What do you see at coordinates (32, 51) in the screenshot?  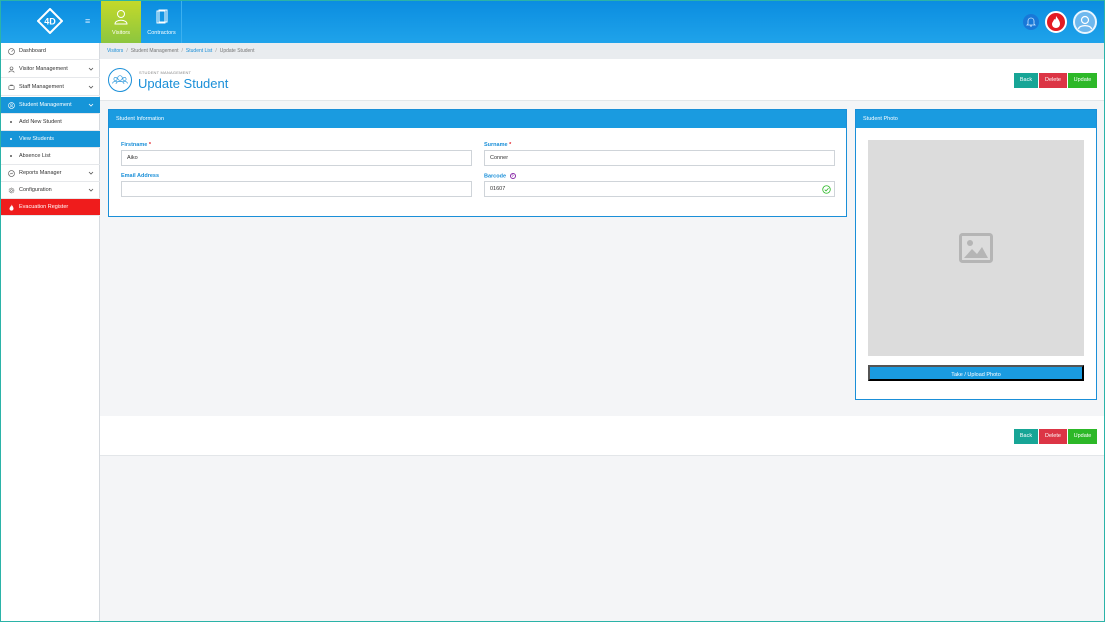 I see `sidebar-item-label: Dashboard` at bounding box center [32, 51].